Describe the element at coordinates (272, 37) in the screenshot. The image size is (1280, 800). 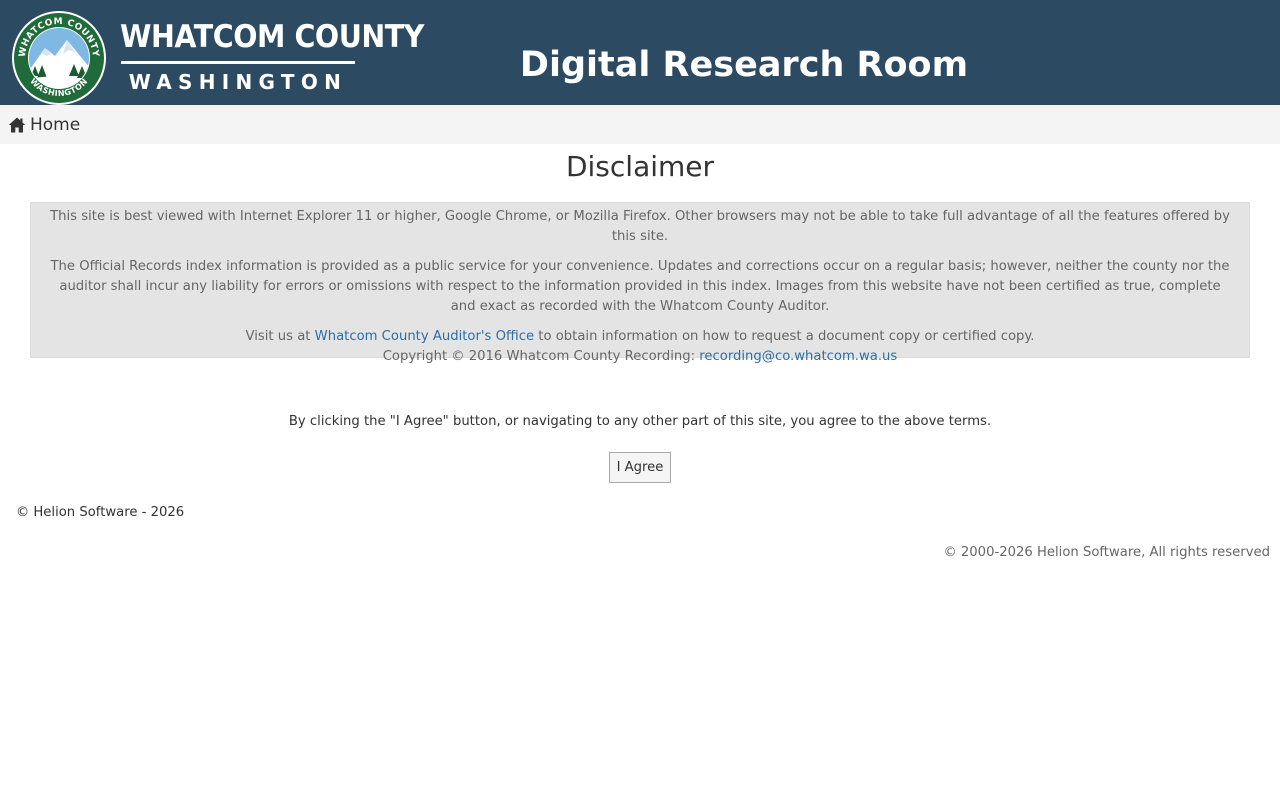
I see `county-name: WHATCOM COUNTY` at that location.